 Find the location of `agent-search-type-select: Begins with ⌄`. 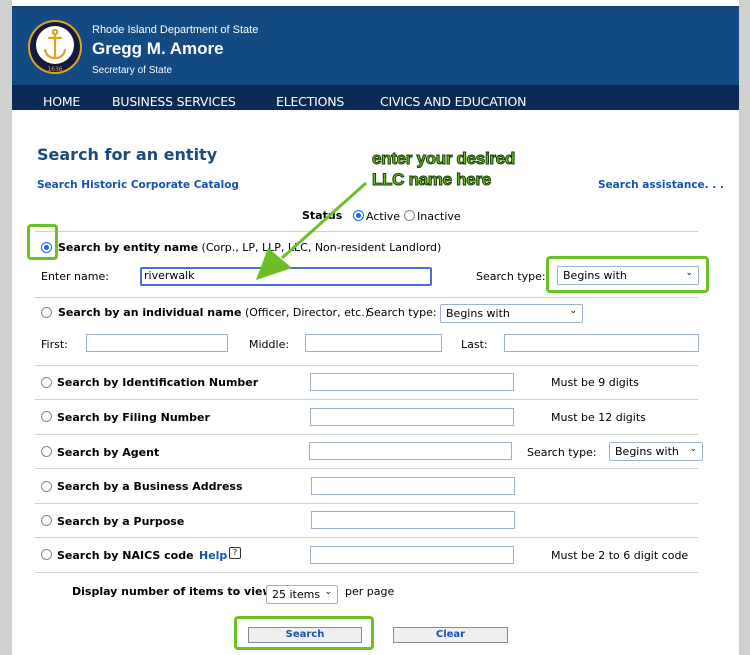

agent-search-type-select: Begins with ⌄ is located at coordinates (656, 451).